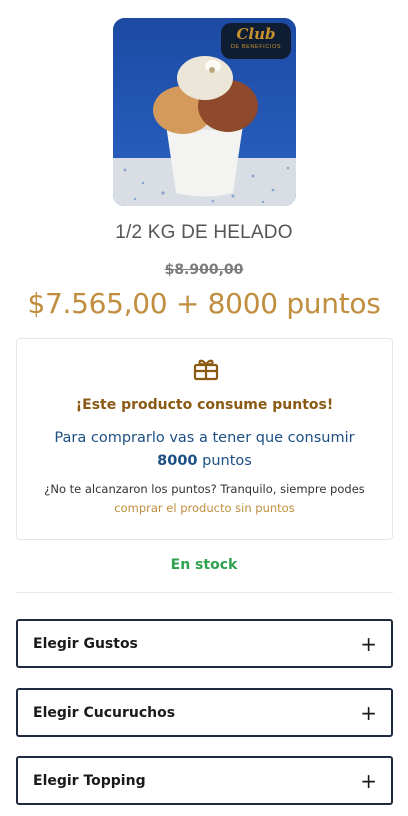  I want to click on points-heading: ¡Este producto consume puntos!, so click(204, 405).